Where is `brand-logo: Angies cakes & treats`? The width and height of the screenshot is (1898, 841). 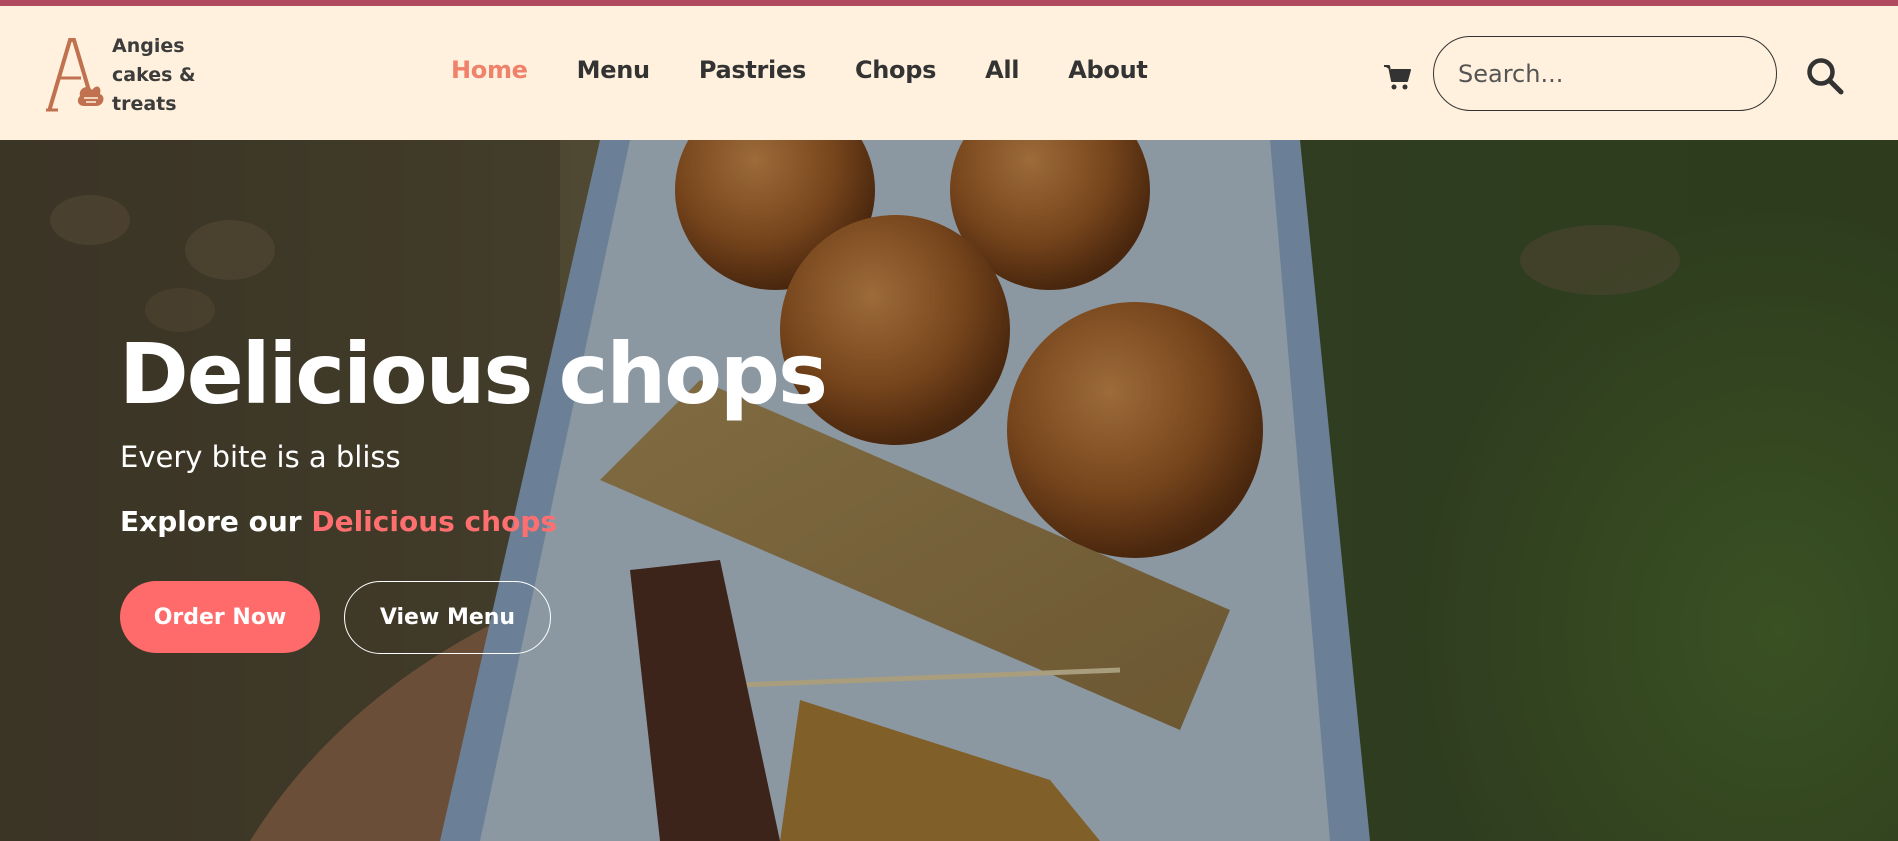 brand-logo: Angies cakes & treats is located at coordinates (120, 76).